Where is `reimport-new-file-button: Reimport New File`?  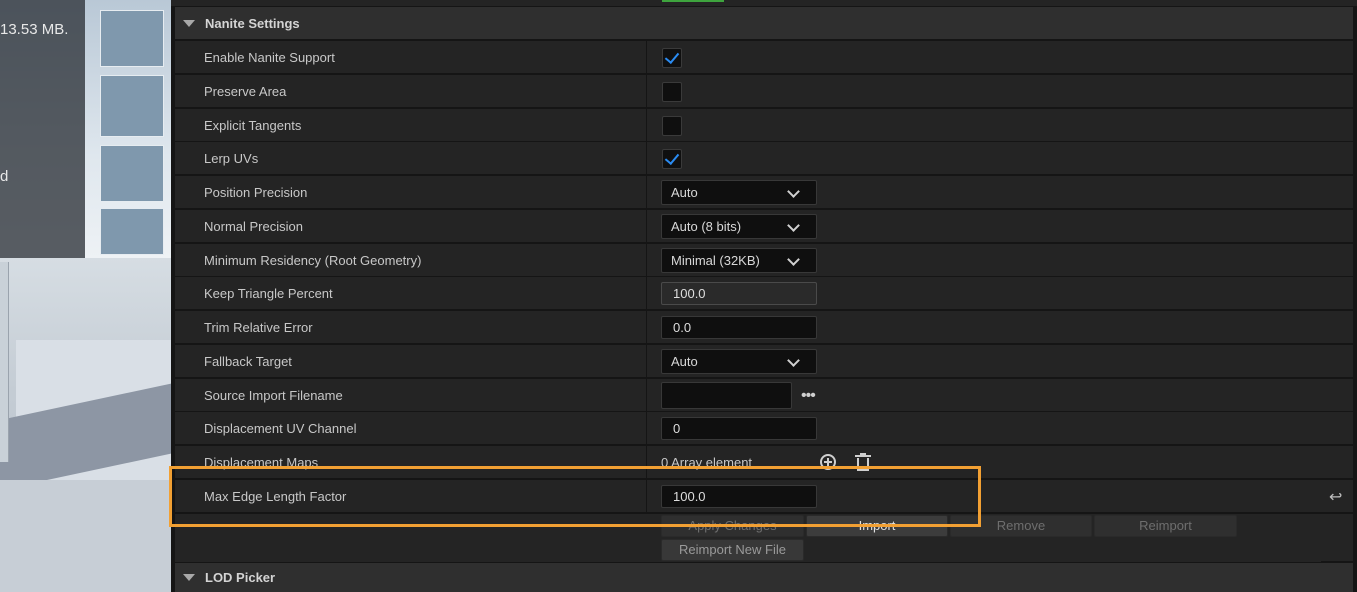
reimport-new-file-button: Reimport New File is located at coordinates (732, 550).